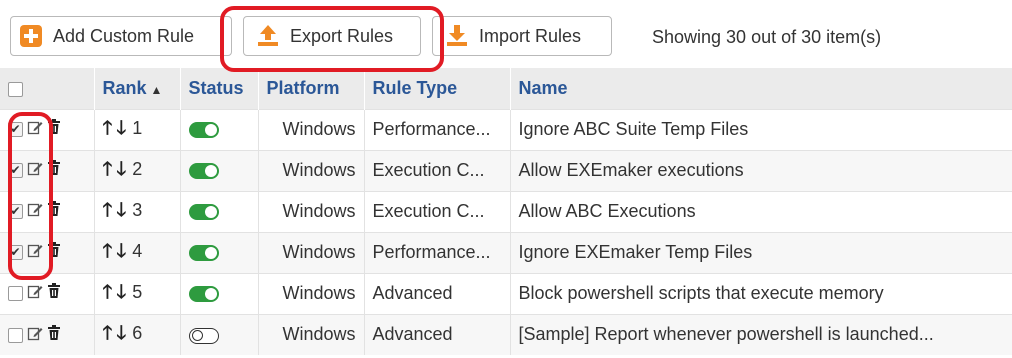 The height and width of the screenshot is (358, 1012). What do you see at coordinates (761, 129) in the screenshot?
I see `rule-name-cell: Ignore ABC Suite Temp Files` at bounding box center [761, 129].